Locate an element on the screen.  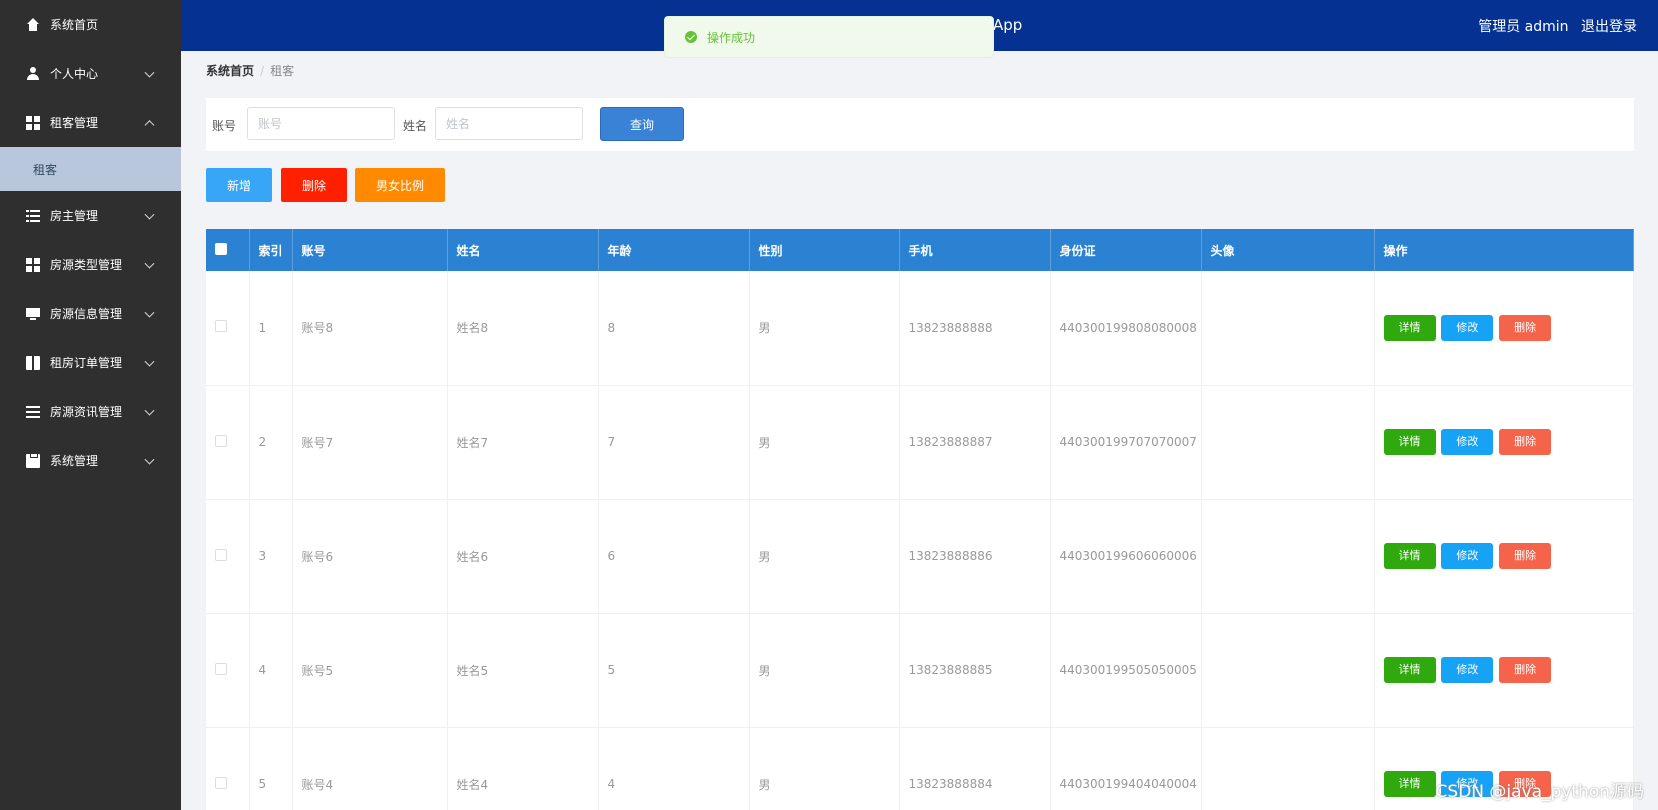
add-button: 新增 is located at coordinates (239, 185).